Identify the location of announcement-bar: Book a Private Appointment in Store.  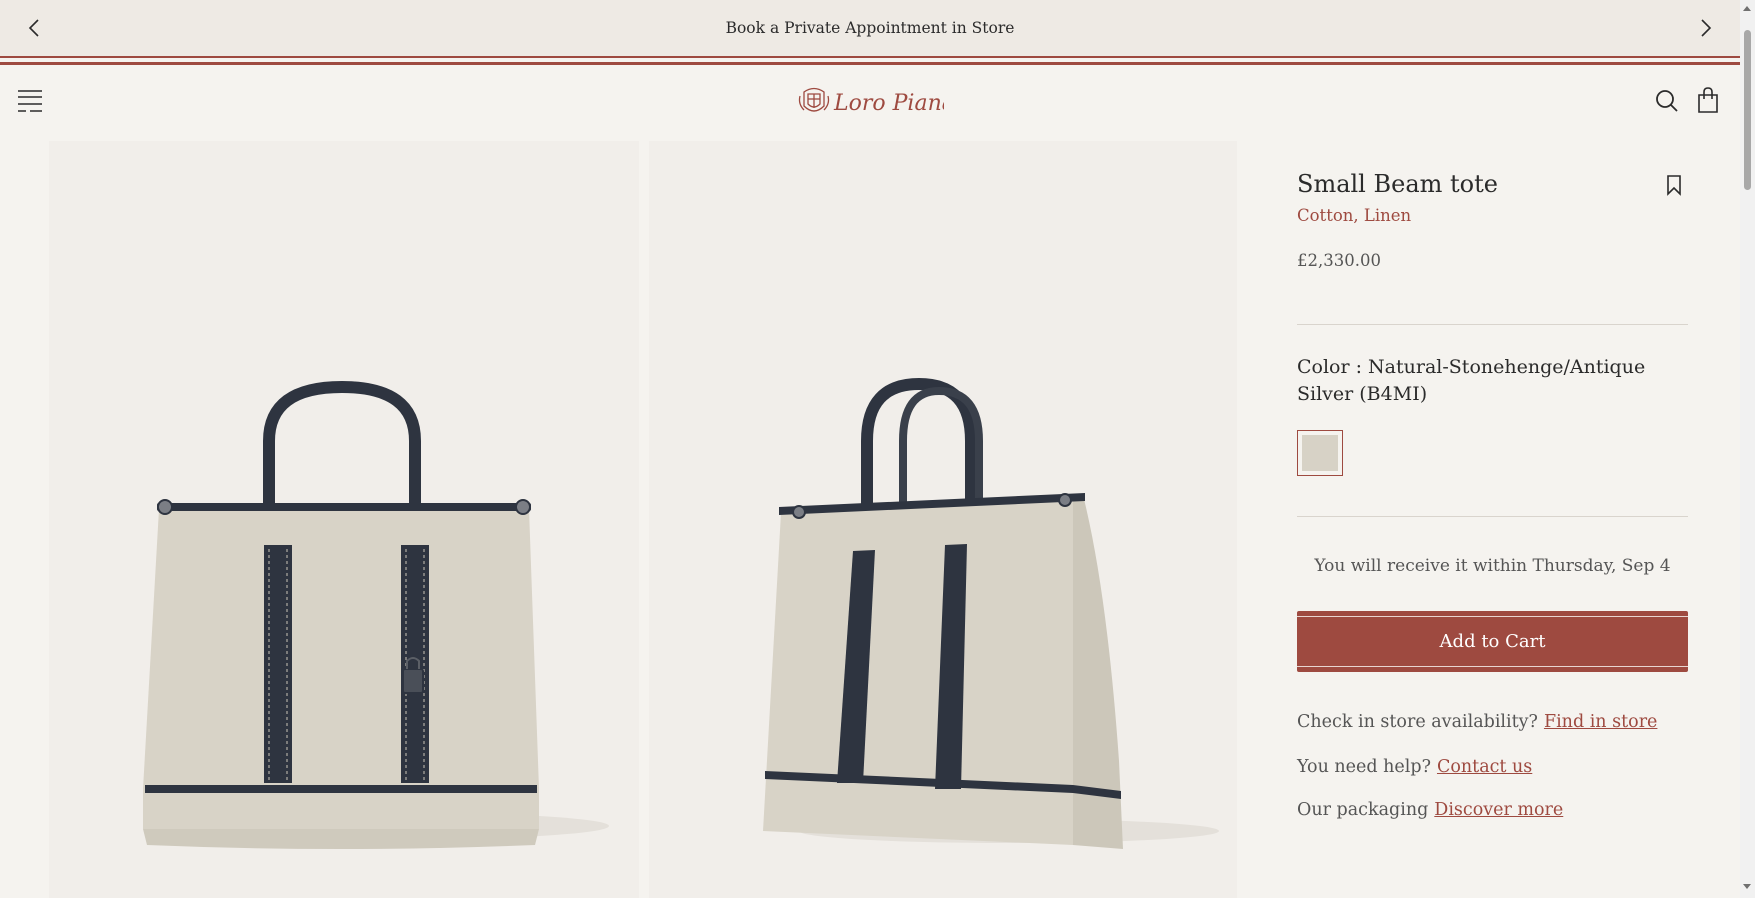
(870, 28).